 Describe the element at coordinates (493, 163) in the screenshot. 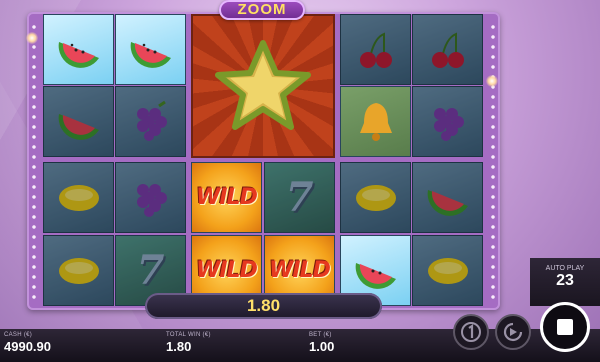

I see `frame-lights-right` at that location.